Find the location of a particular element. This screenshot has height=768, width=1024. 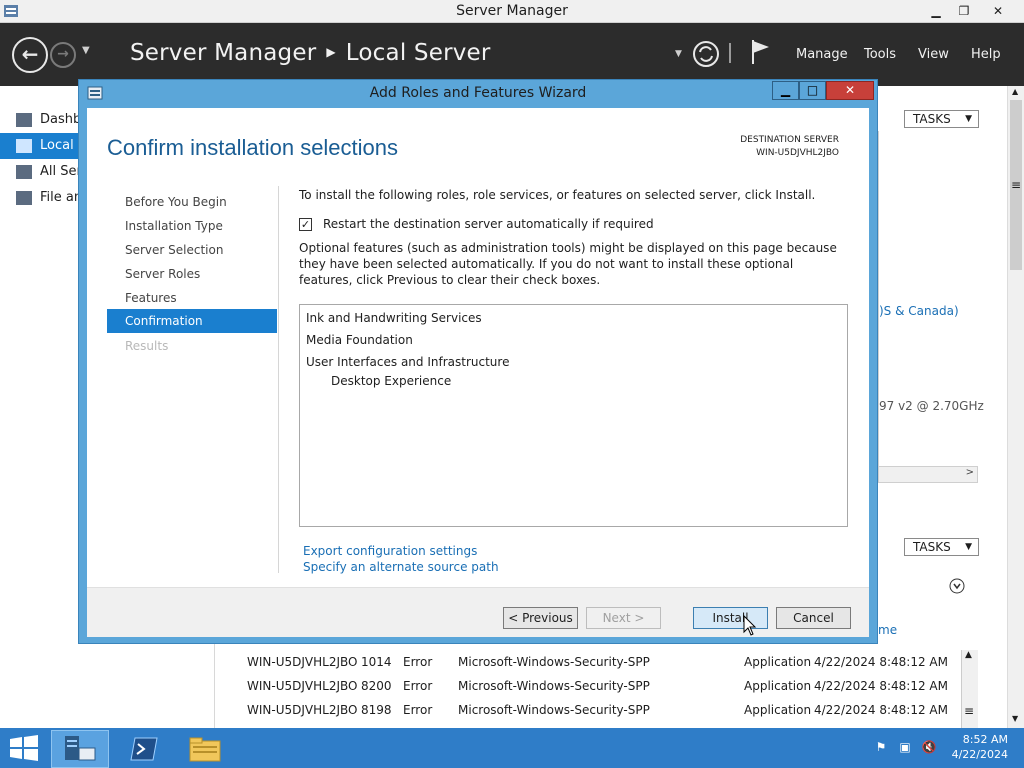

selection-item: Ink and Handwriting Services is located at coordinates (394, 318).